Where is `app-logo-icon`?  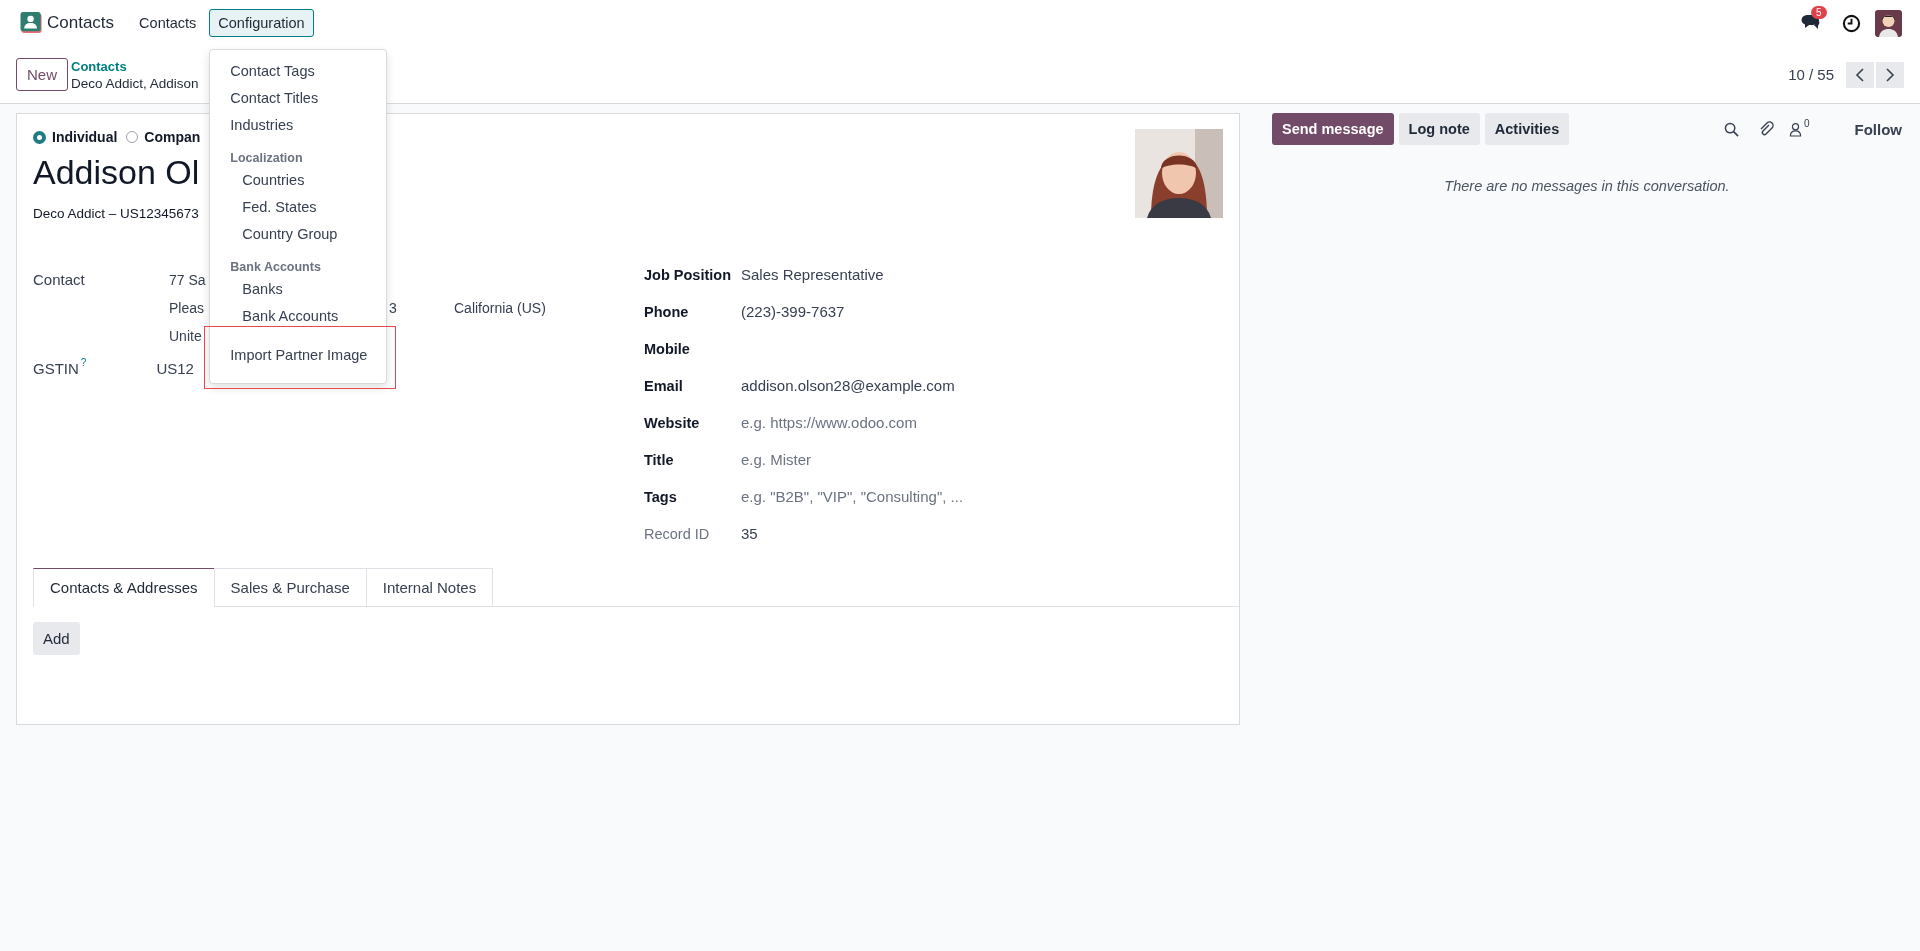 app-logo-icon is located at coordinates (31, 23).